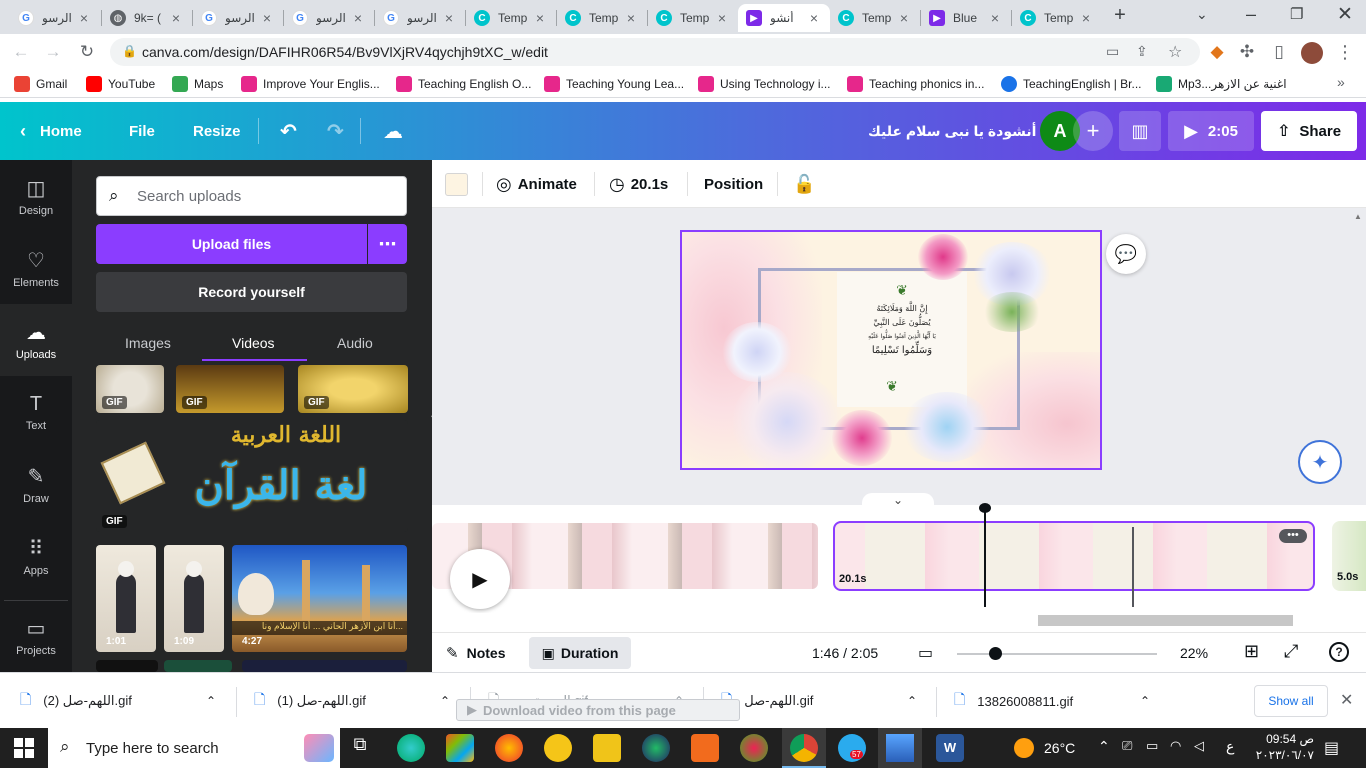  Describe the element at coordinates (253, 343) in the screenshot. I see `tab-videos: Videos` at that location.